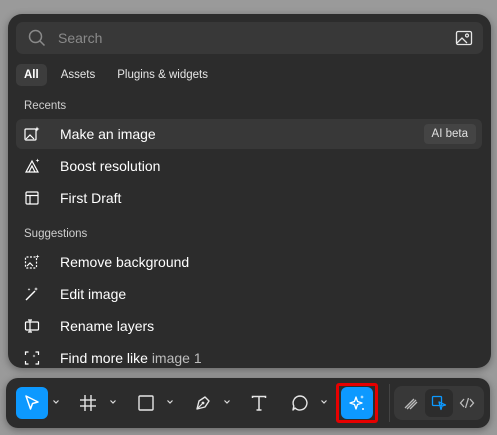 This screenshot has height=435, width=497. I want to click on recent-item-label: Make an image, so click(108, 134).